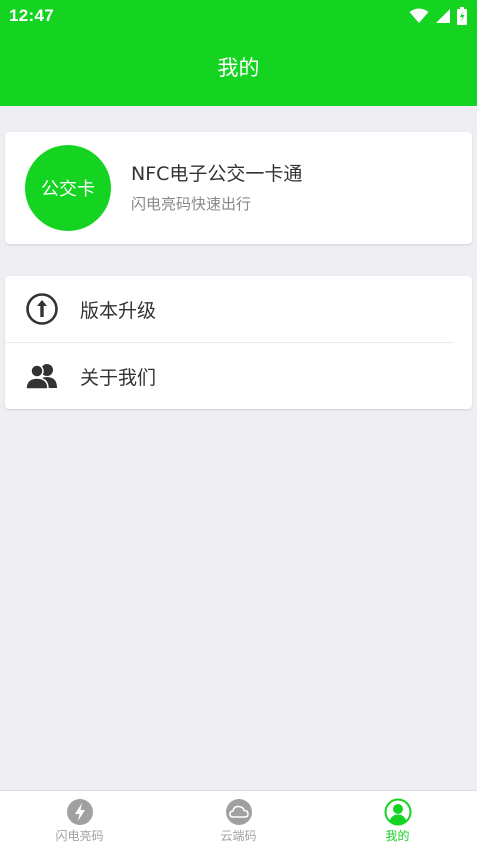  I want to click on menu-item-about: 关于我们, so click(238, 376).